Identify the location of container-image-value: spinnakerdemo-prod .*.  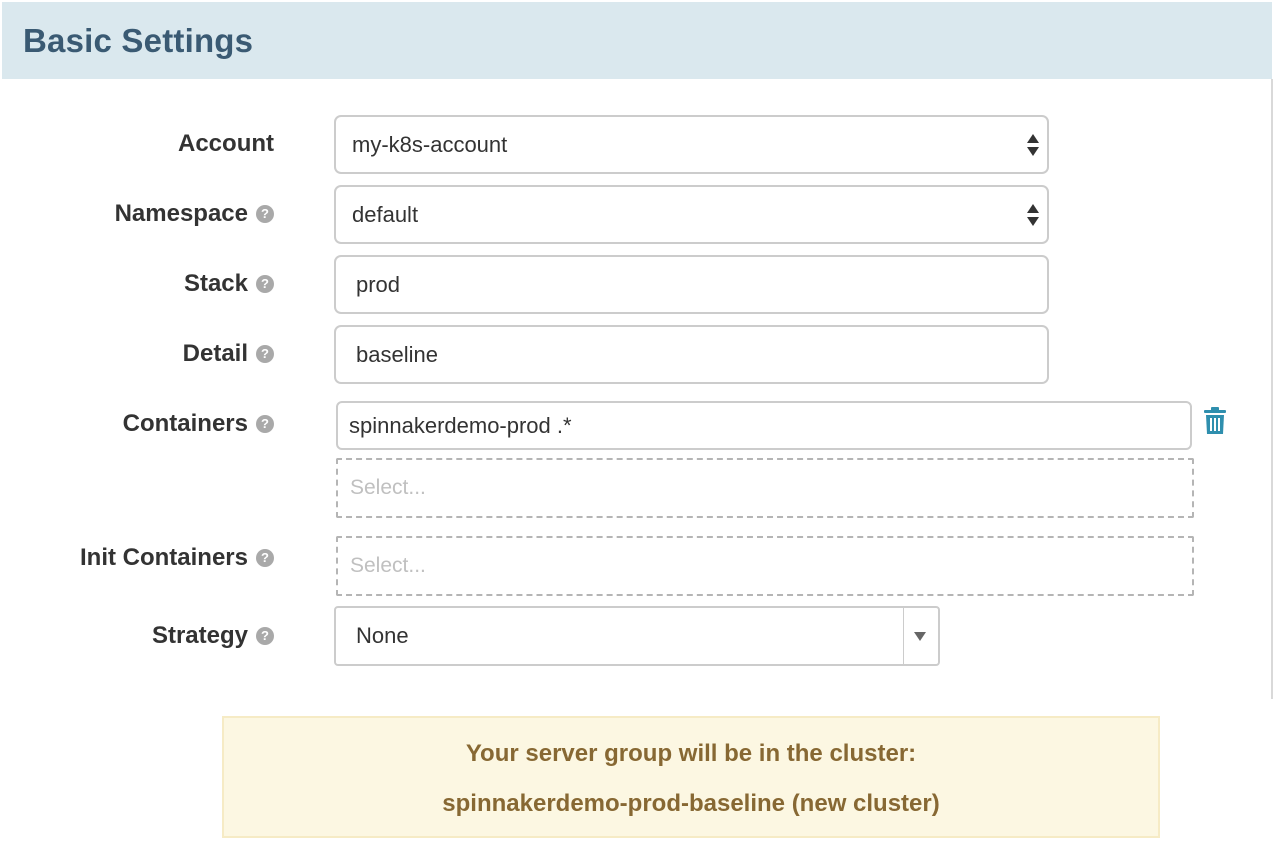
(460, 425).